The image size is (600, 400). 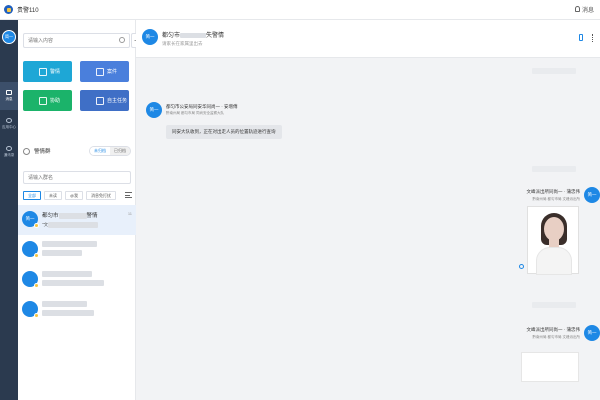 What do you see at coordinates (55, 101) in the screenshot?
I see `tile-label: 协助` at bounding box center [55, 101].